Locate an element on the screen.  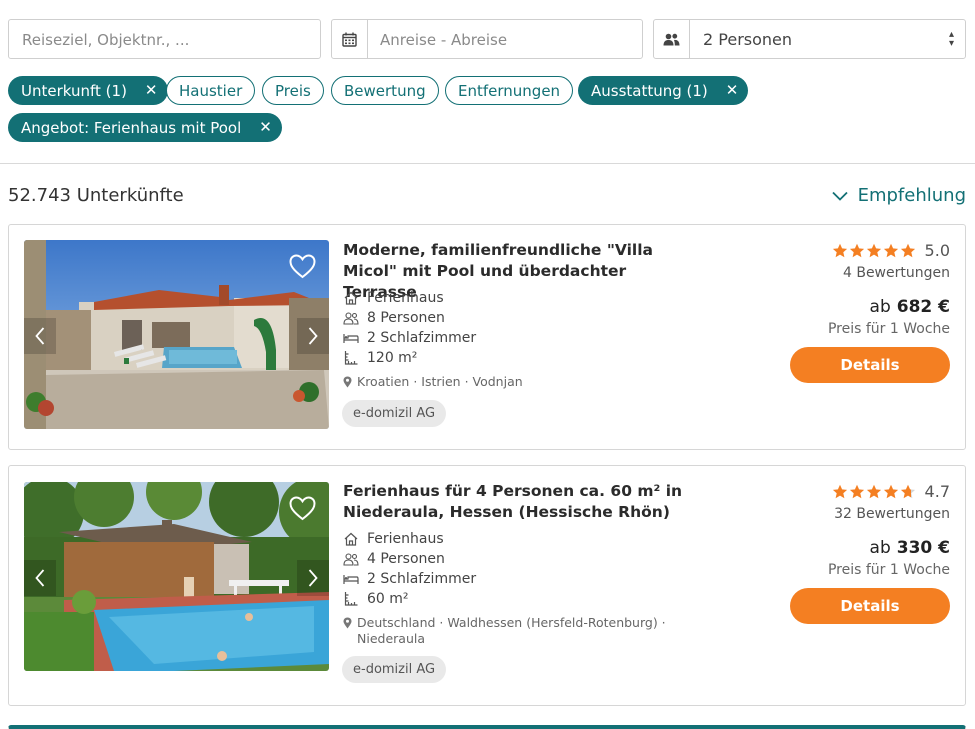
filter-chip-ausstattung: Ausstattung (1) ✕ is located at coordinates (663, 90).